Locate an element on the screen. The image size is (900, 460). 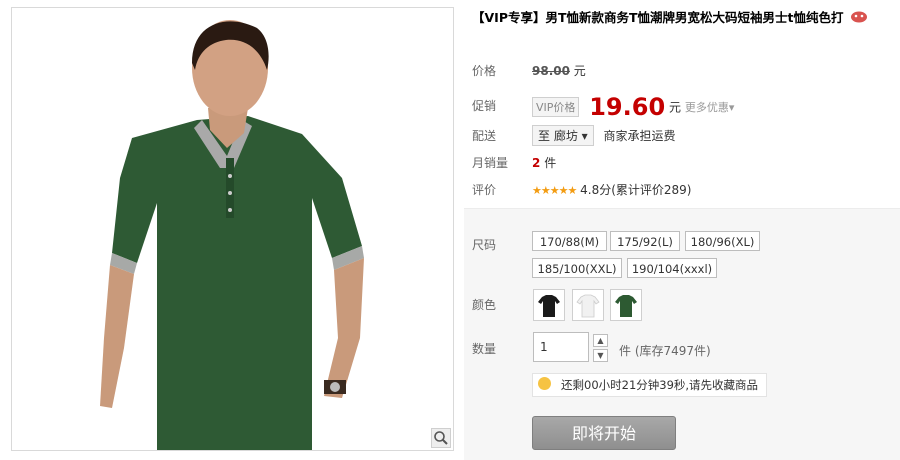
size-option-xxl: 185/100(XXL) is located at coordinates (577, 268).